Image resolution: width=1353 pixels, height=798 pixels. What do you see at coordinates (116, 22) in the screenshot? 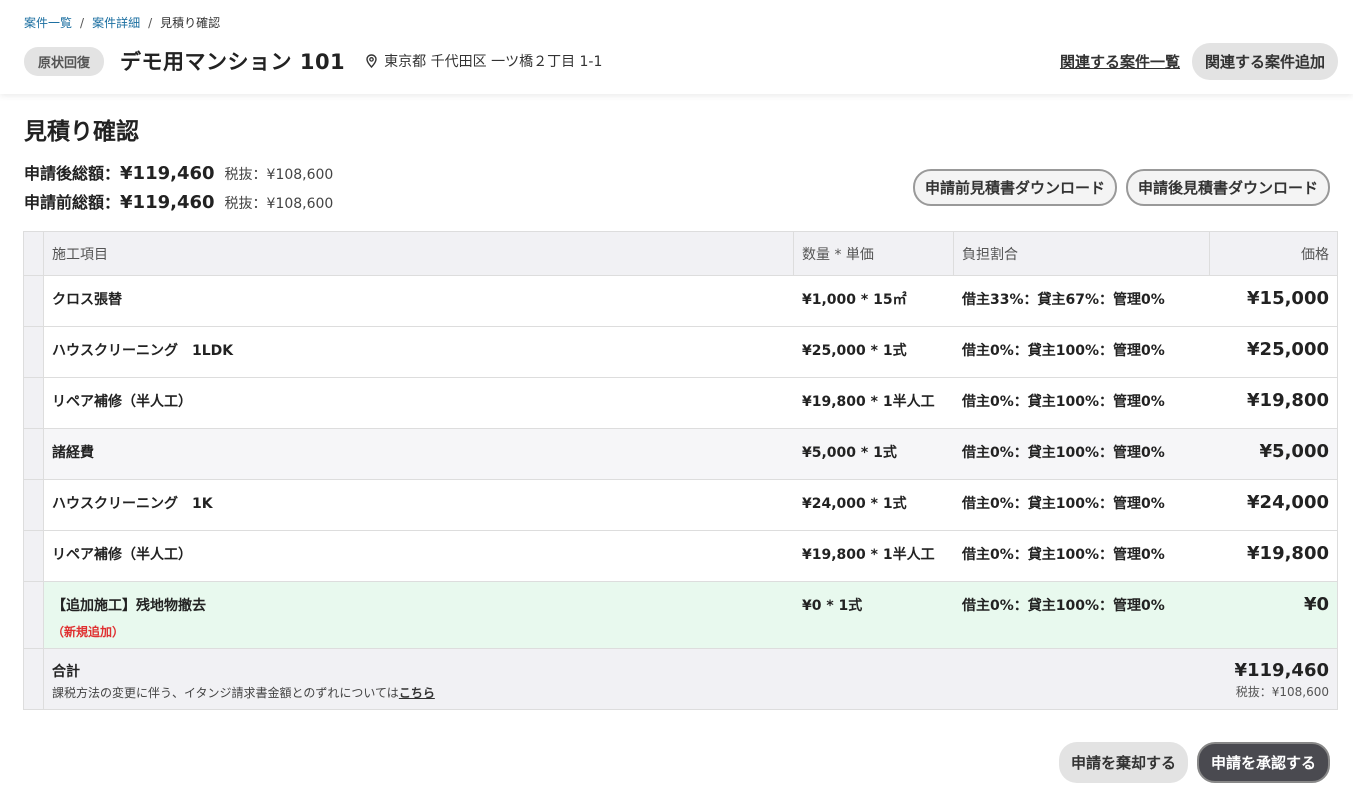
I see `breadcrumb-item-case-detail: 案件詳細` at bounding box center [116, 22].